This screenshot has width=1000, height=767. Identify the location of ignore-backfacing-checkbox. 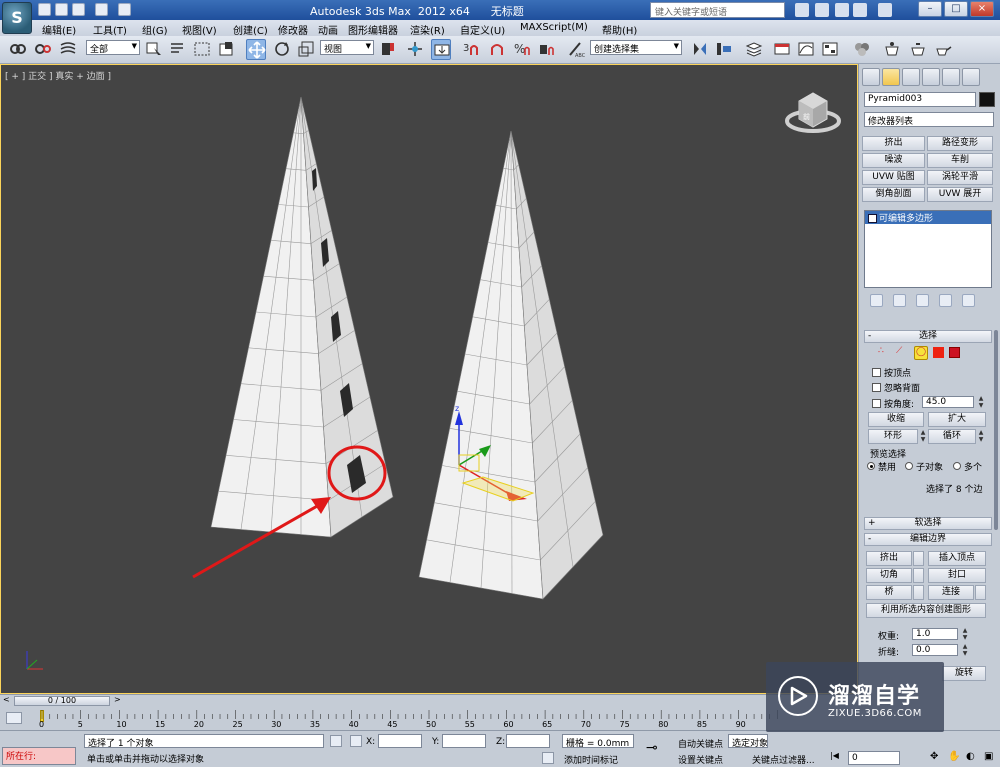
(876, 387).